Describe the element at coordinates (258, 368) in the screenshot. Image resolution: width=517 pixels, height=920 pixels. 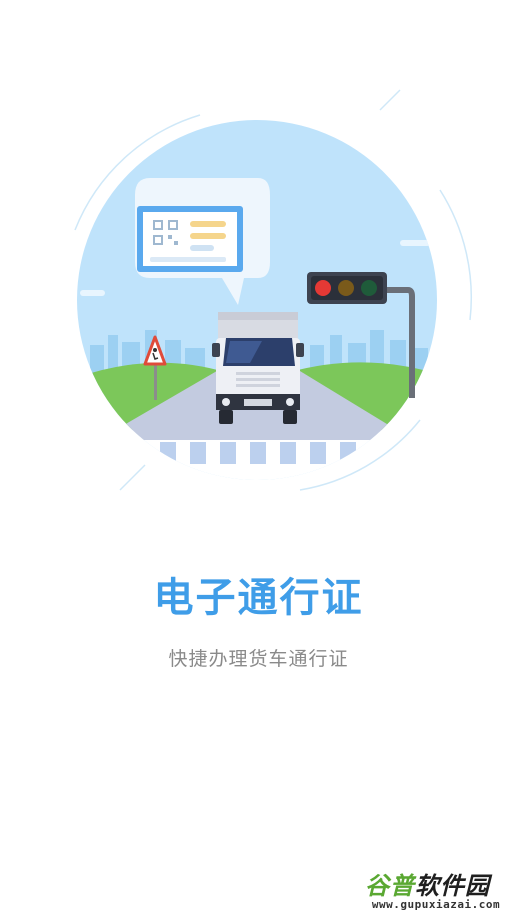
I see `truck-icon` at that location.